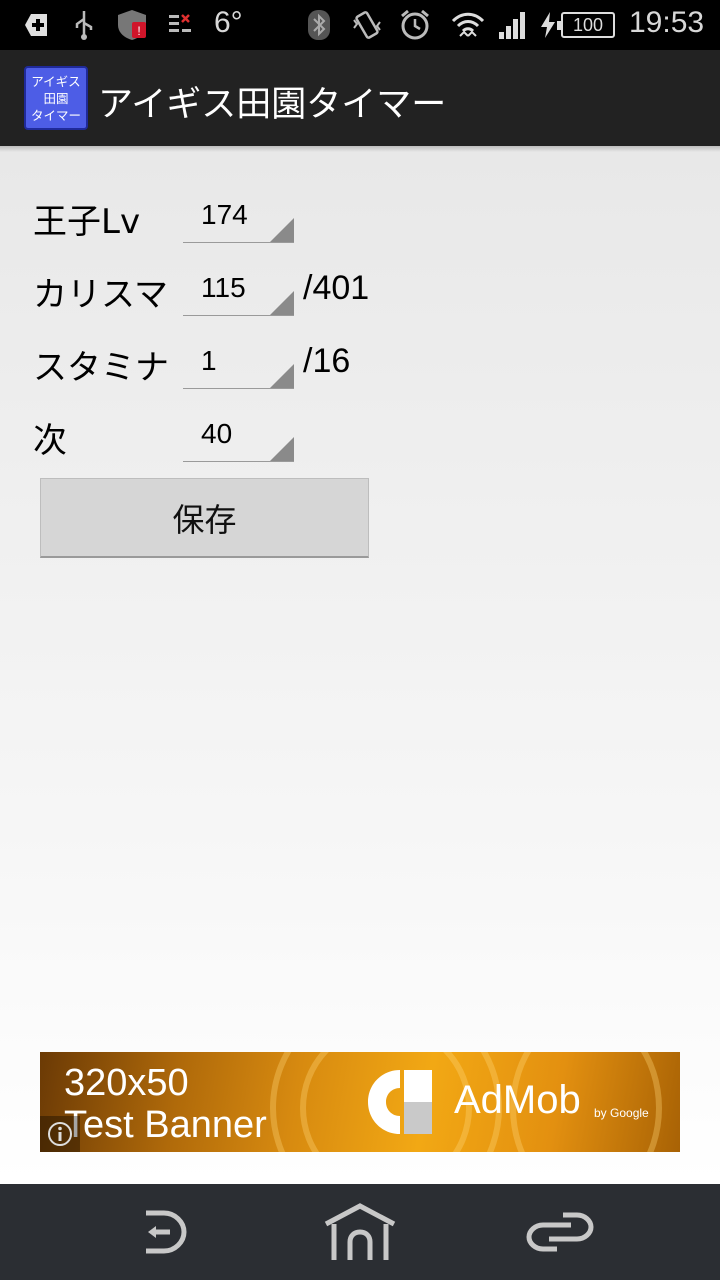 The width and height of the screenshot is (720, 1280). Describe the element at coordinates (217, 433) in the screenshot. I see `next-value: 40` at that location.